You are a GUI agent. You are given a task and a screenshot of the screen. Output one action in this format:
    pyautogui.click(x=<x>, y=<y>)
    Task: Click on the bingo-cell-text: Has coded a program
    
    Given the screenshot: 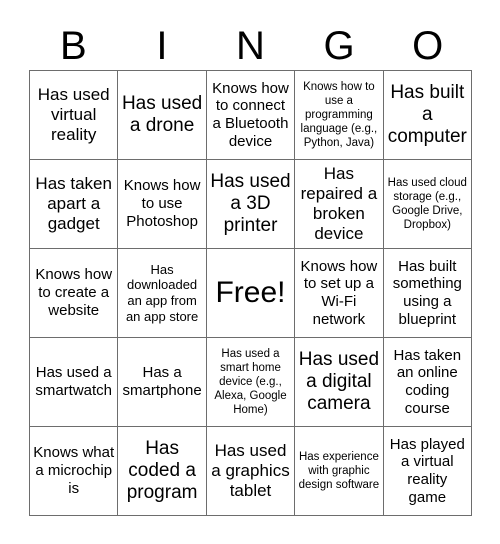 What is the action you would take?
    pyautogui.click(x=162, y=470)
    